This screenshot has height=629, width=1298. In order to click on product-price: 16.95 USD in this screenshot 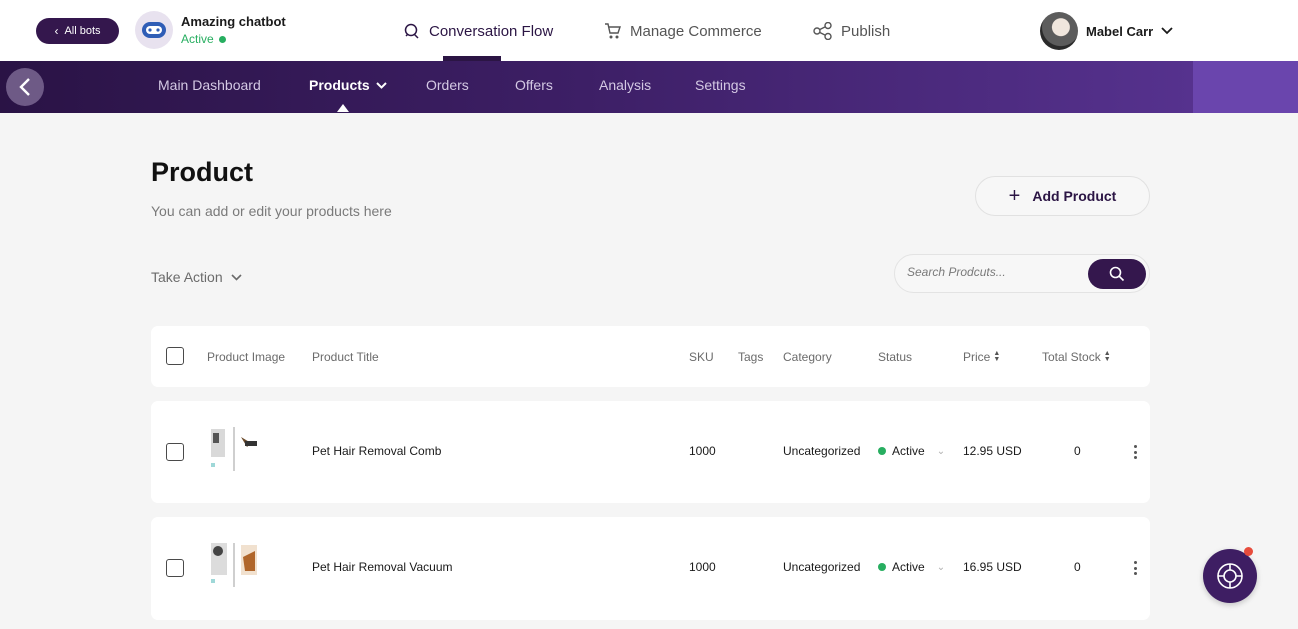, I will do `click(992, 567)`.